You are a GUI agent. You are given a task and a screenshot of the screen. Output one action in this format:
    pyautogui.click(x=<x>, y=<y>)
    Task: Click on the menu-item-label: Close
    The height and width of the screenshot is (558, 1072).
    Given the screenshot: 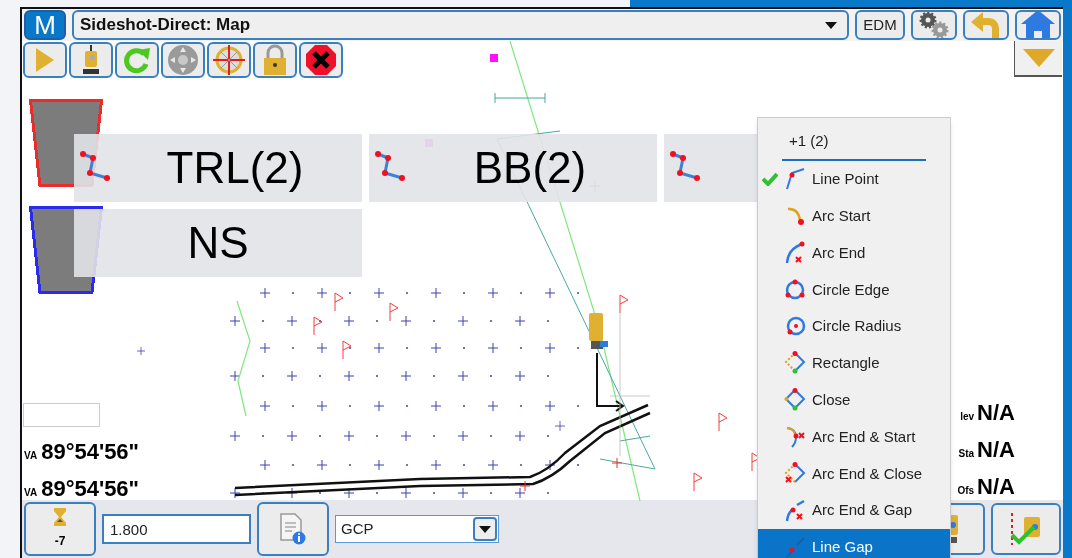 What is the action you would take?
    pyautogui.click(x=831, y=399)
    